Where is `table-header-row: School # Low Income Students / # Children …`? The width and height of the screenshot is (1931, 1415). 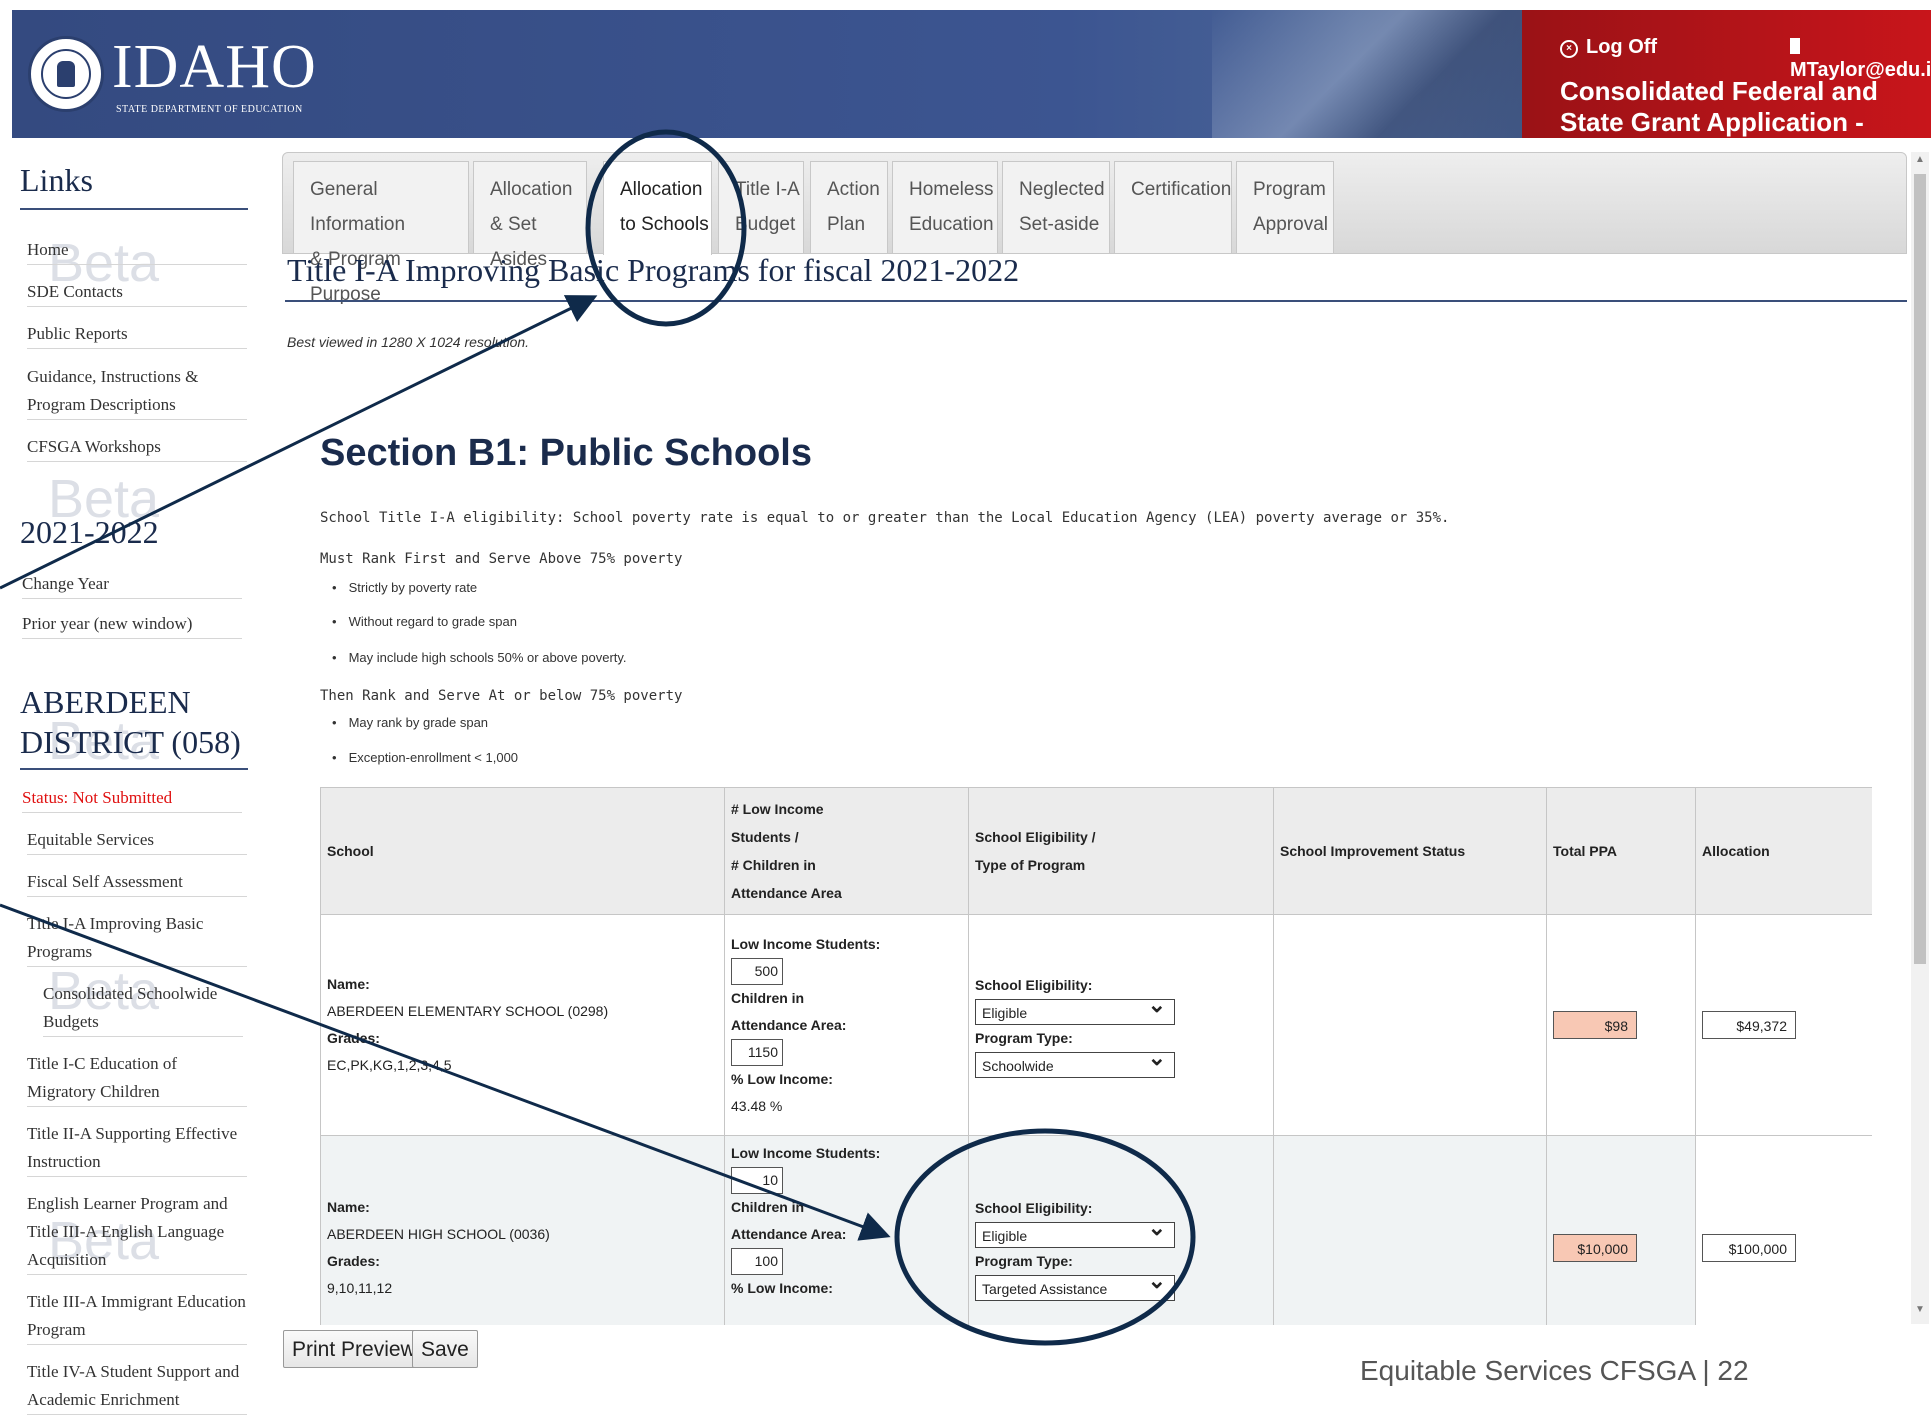
table-header-row: School # Low Income Students / # Children … is located at coordinates (1096, 851).